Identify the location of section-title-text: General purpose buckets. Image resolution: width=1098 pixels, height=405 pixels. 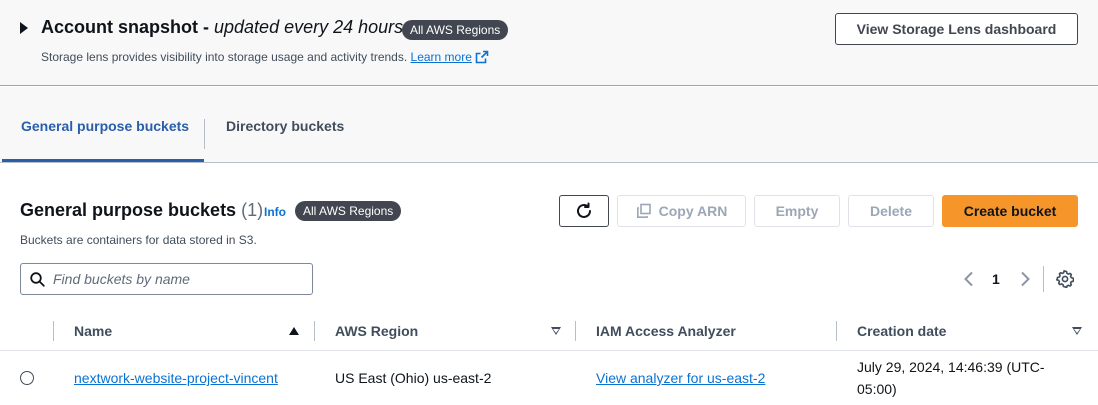
(128, 210).